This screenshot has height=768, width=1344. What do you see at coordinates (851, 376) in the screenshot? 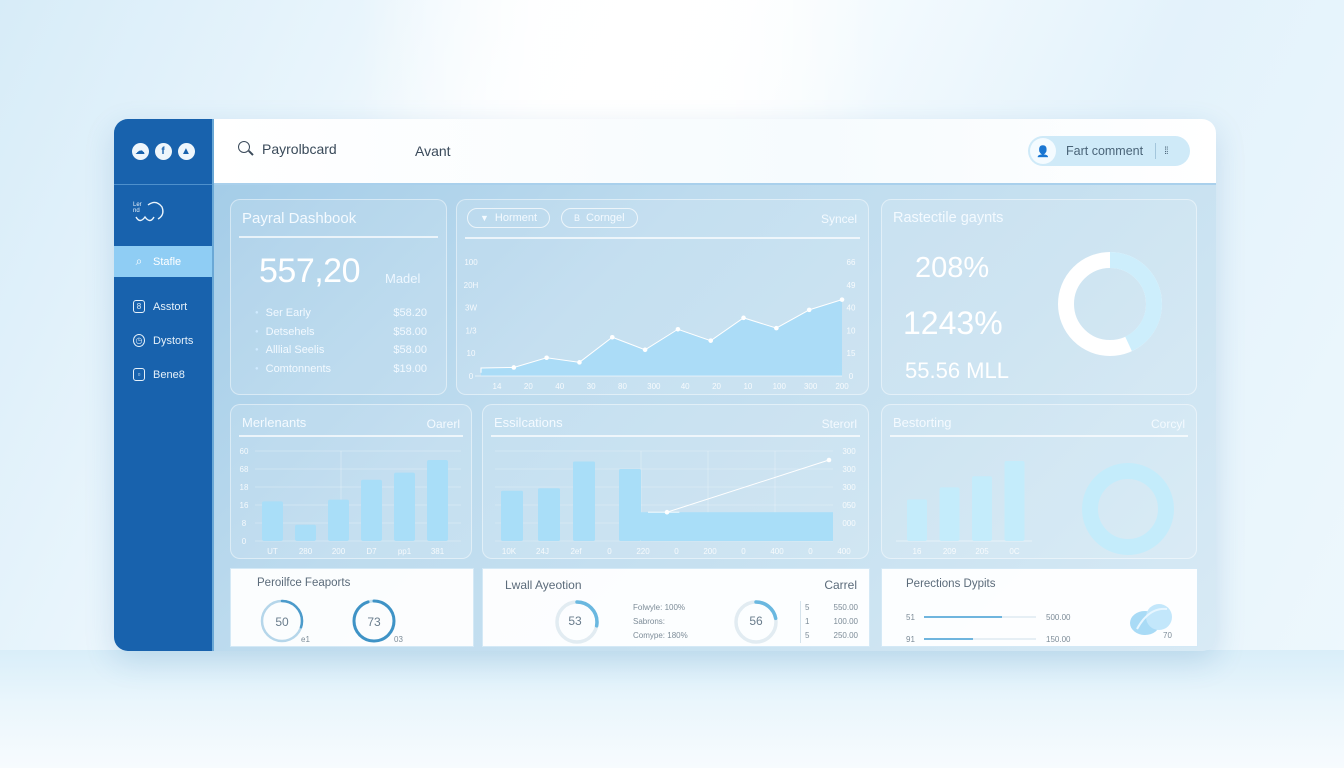
I see `y-tick-right: 0` at bounding box center [851, 376].